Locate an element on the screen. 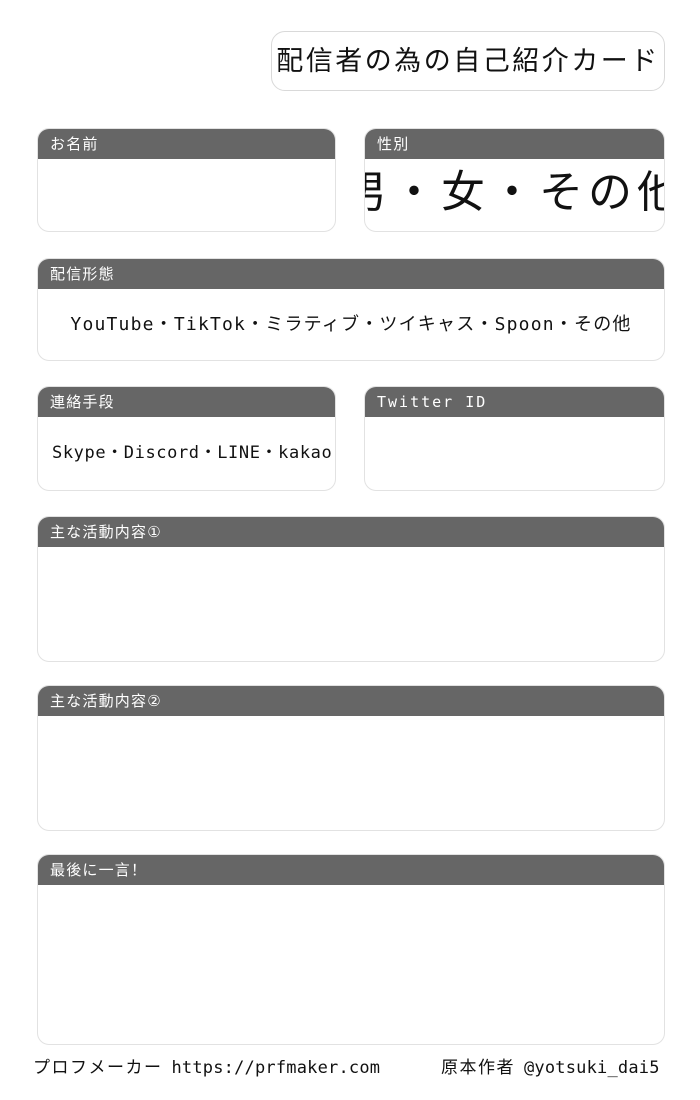  field-header-platform: 配信形態 is located at coordinates (351, 274).